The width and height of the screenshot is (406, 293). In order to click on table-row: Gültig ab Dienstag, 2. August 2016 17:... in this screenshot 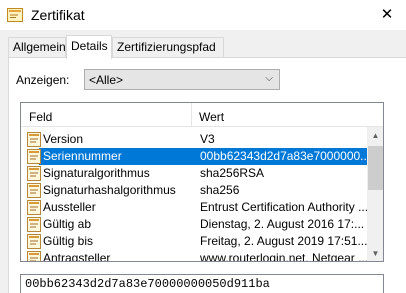, I will do `click(197, 224)`.